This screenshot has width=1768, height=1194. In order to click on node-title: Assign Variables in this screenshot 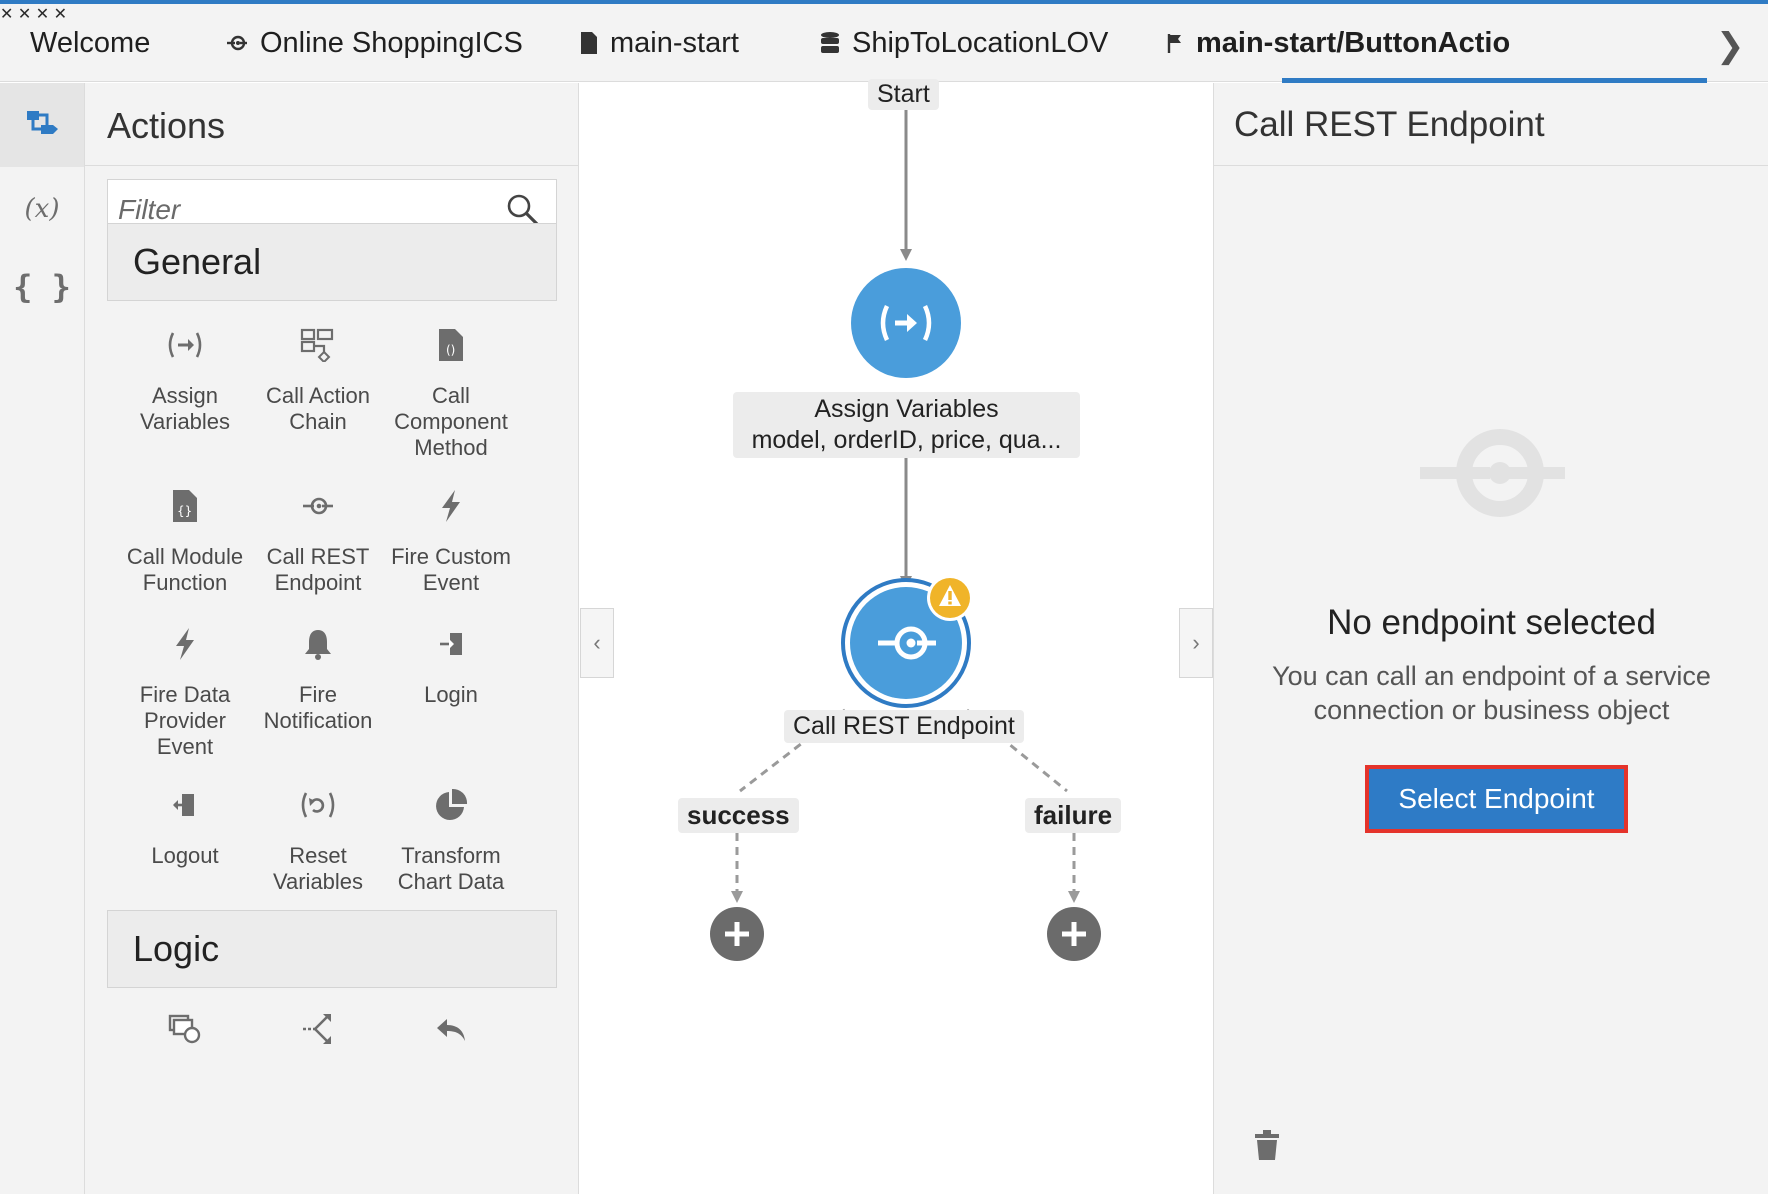, I will do `click(906, 409)`.